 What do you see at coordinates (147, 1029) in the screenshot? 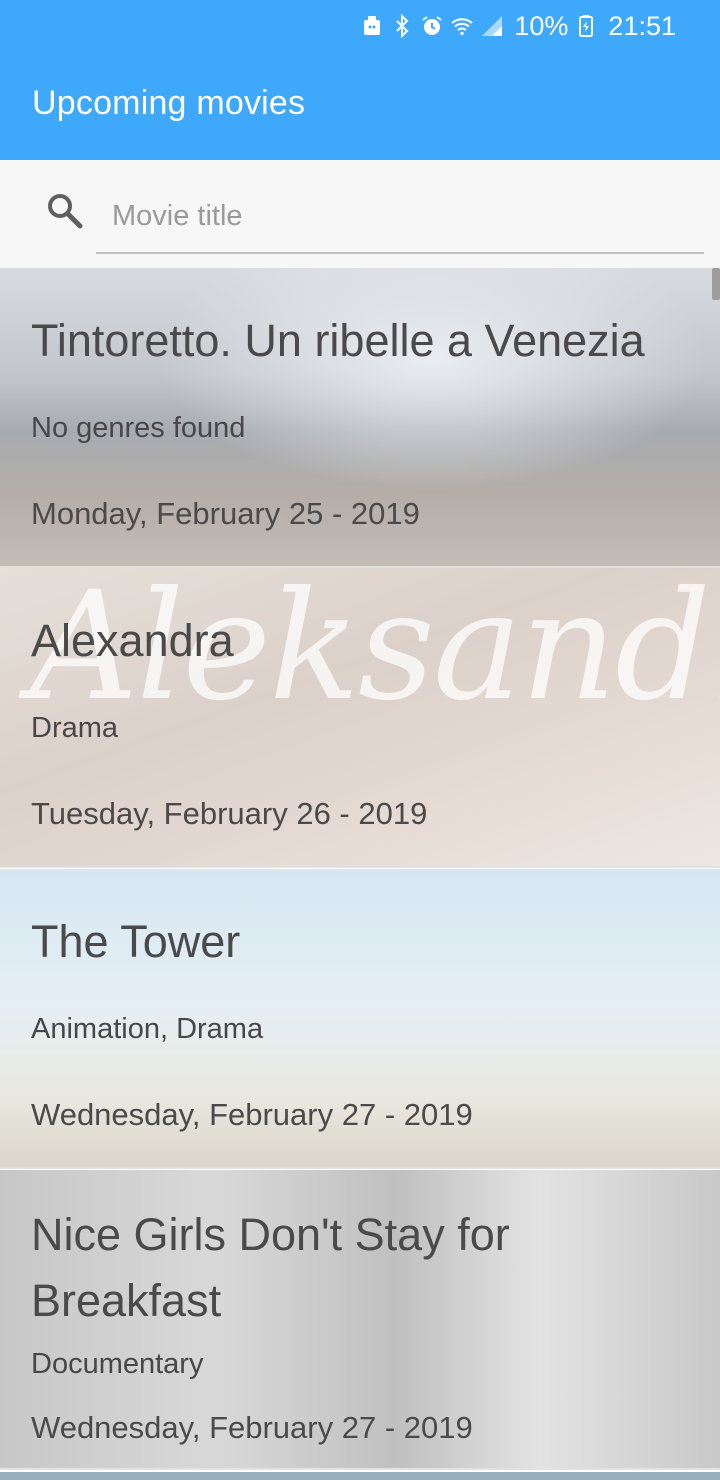
I see `movie-genres: Animation, Drama` at bounding box center [147, 1029].